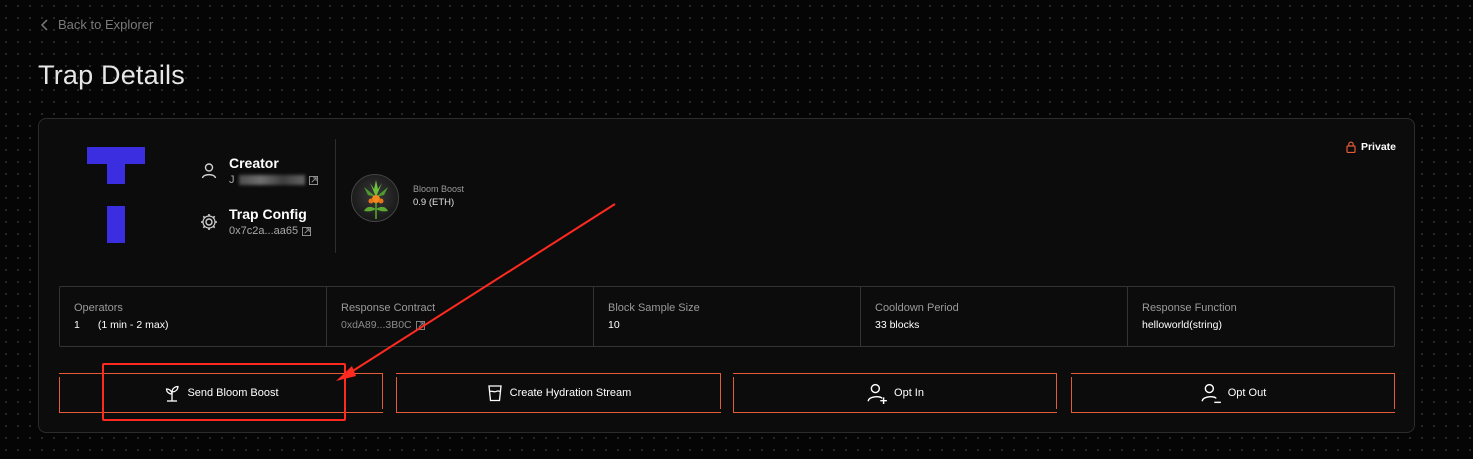  Describe the element at coordinates (570, 393) in the screenshot. I see `button-label: Create Hydration Stream` at that location.